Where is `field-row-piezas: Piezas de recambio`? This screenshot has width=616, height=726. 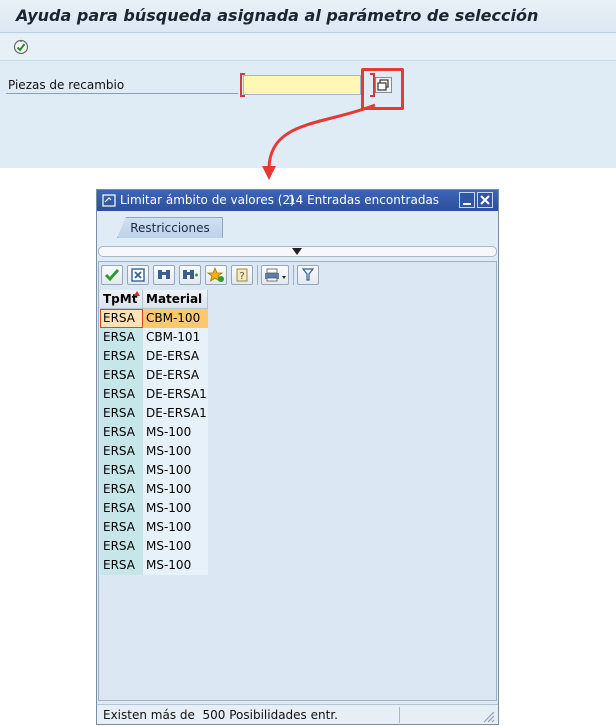
field-row-piezas: Piezas de recambio is located at coordinates (308, 86).